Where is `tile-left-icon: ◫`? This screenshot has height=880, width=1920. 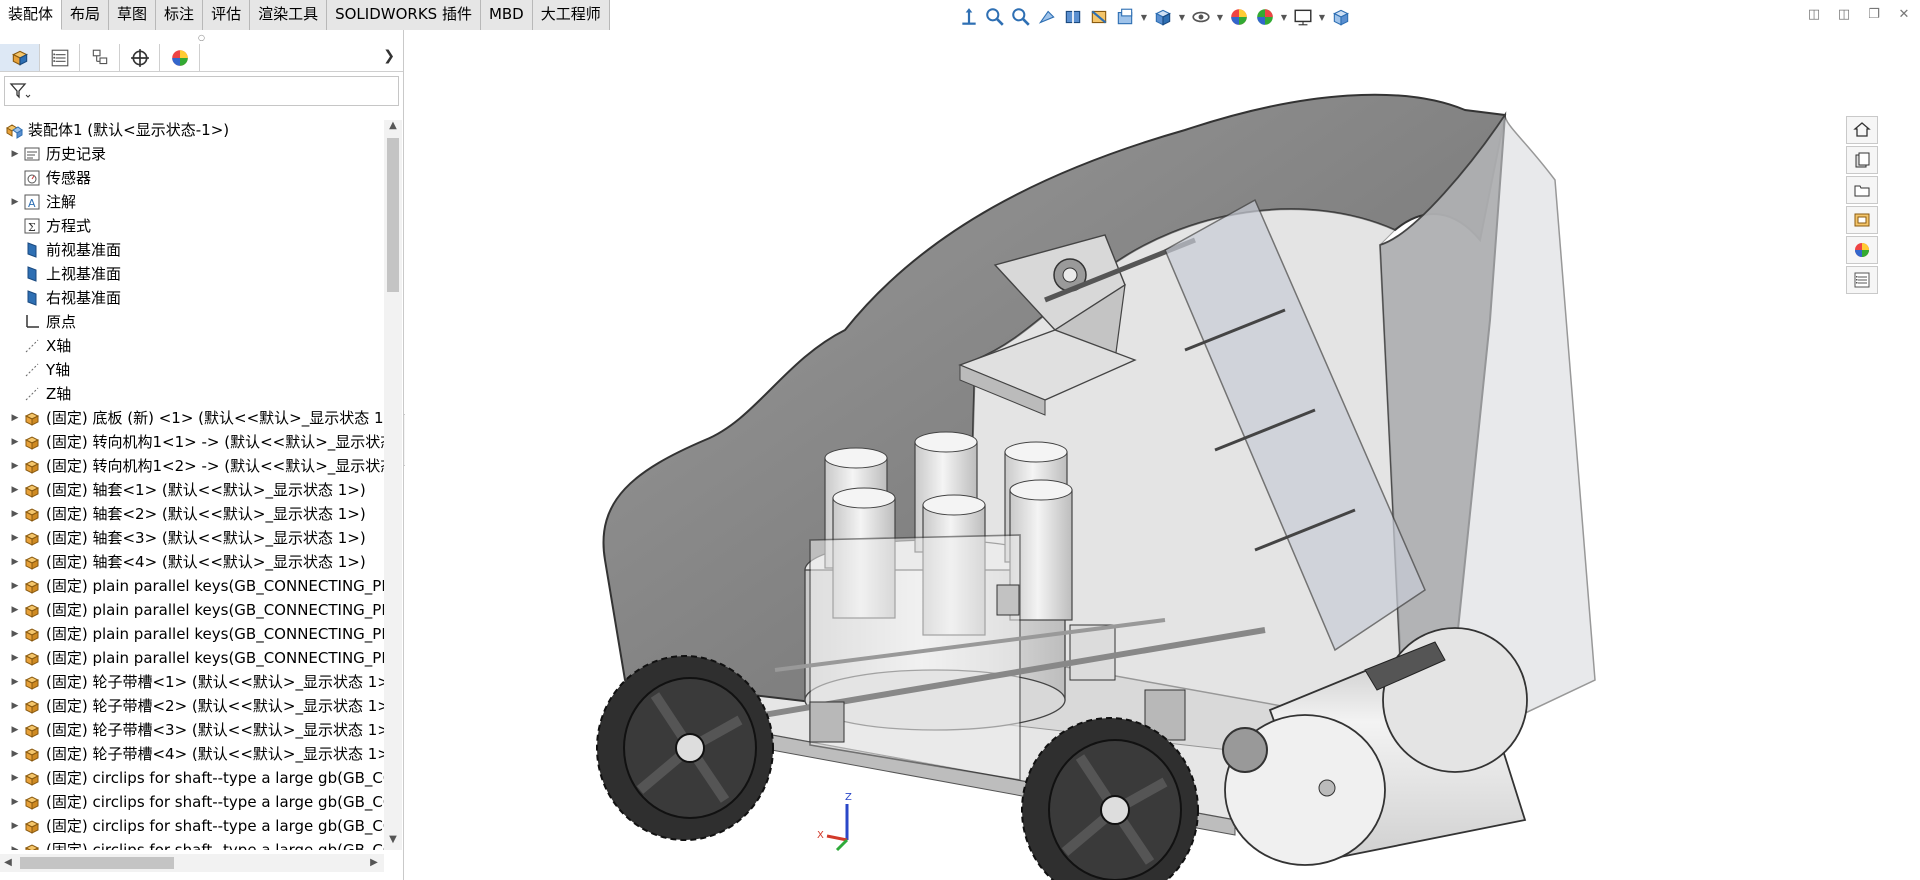
tile-left-icon: ◫ is located at coordinates (1814, 14).